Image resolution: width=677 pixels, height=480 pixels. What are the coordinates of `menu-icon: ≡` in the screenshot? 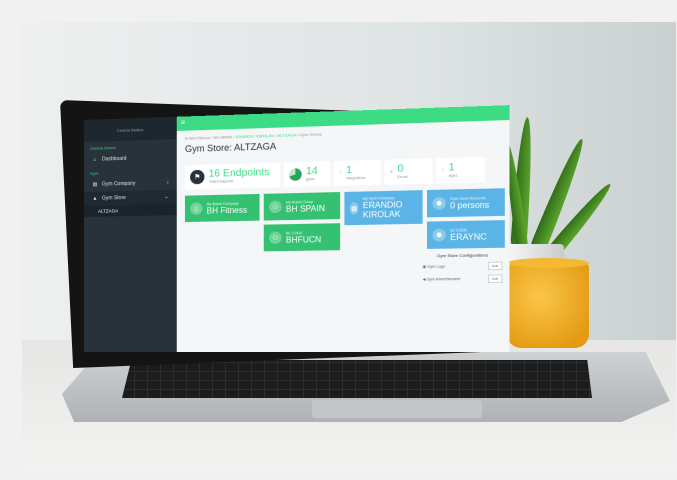 It's located at (183, 123).